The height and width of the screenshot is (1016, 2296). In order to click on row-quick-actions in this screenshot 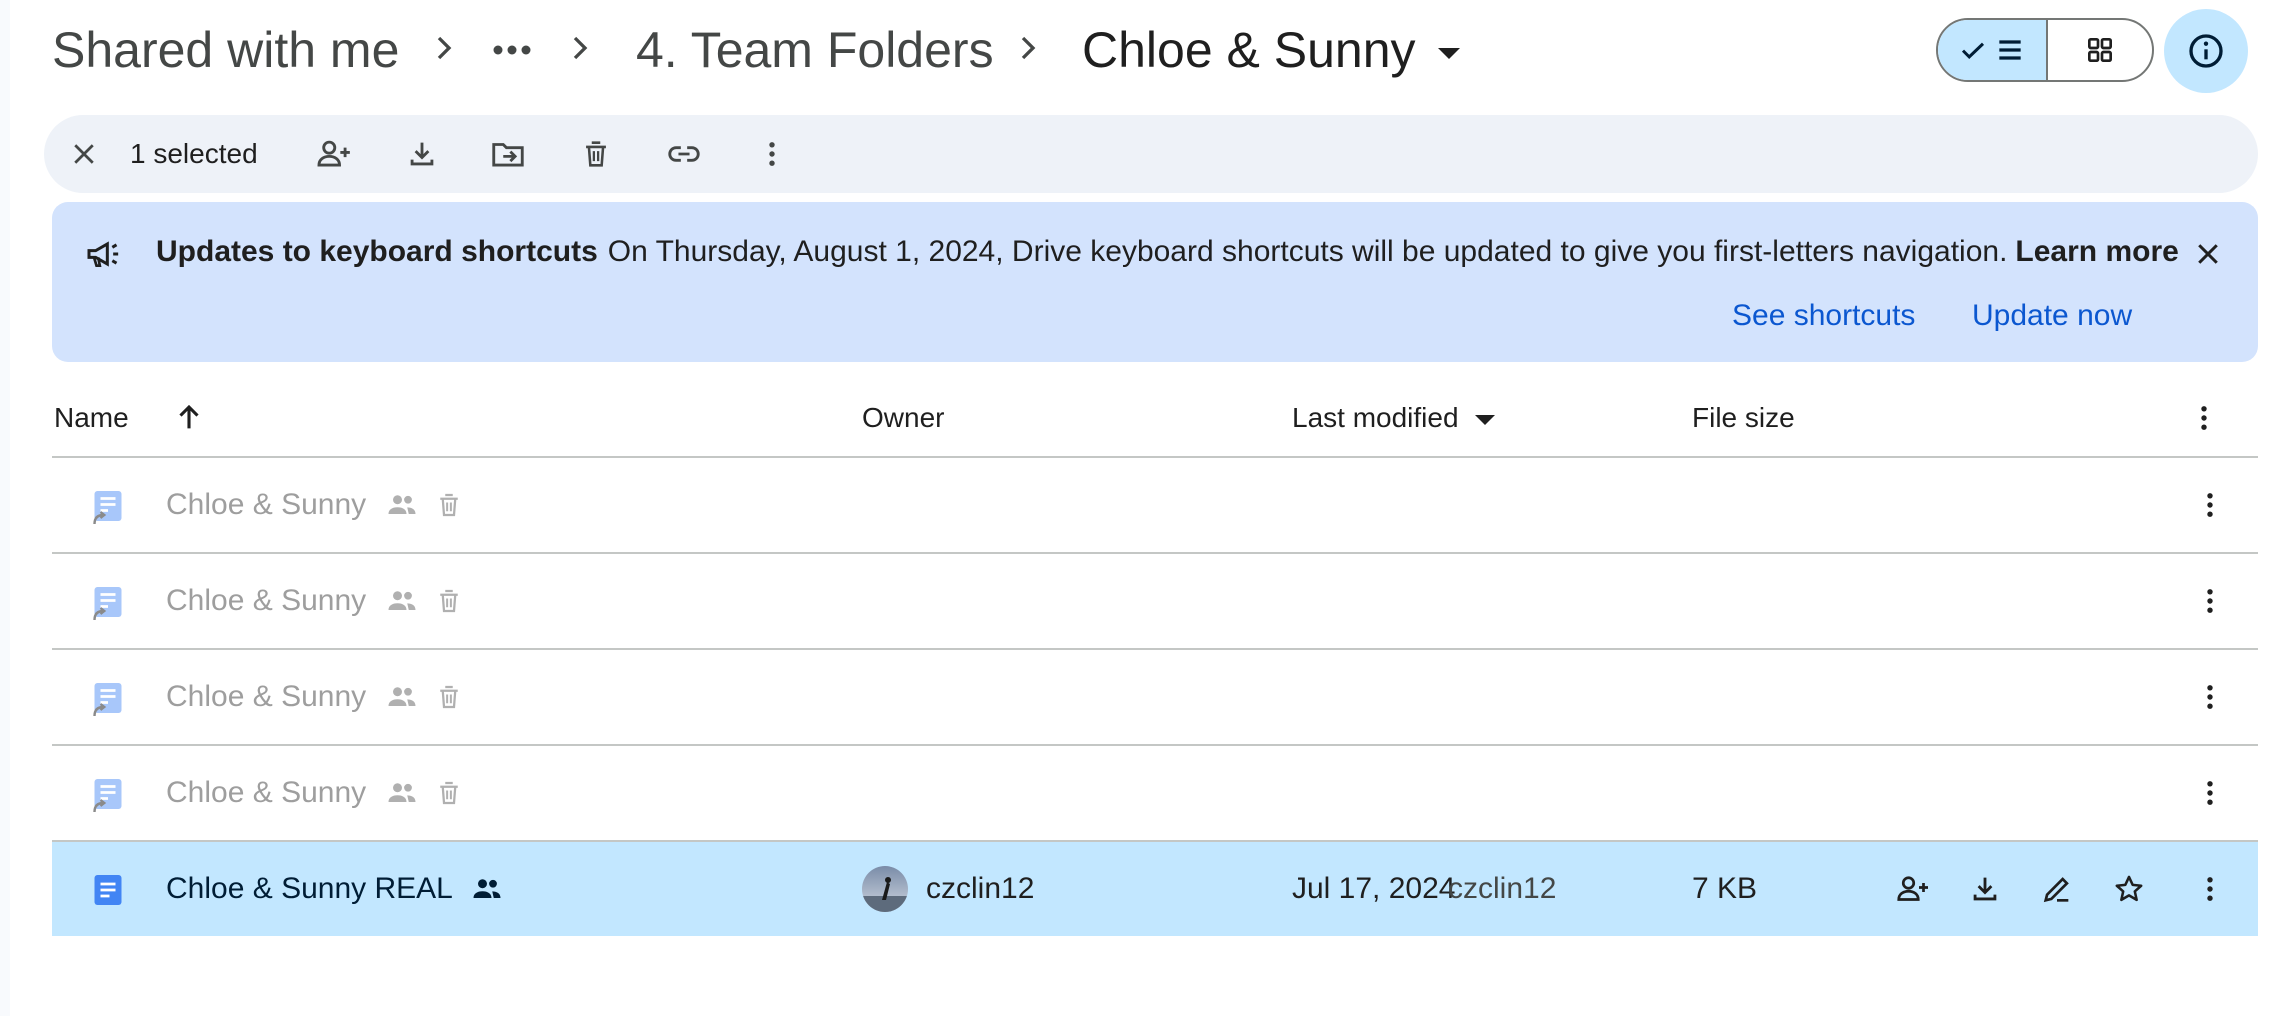, I will do `click(2021, 889)`.